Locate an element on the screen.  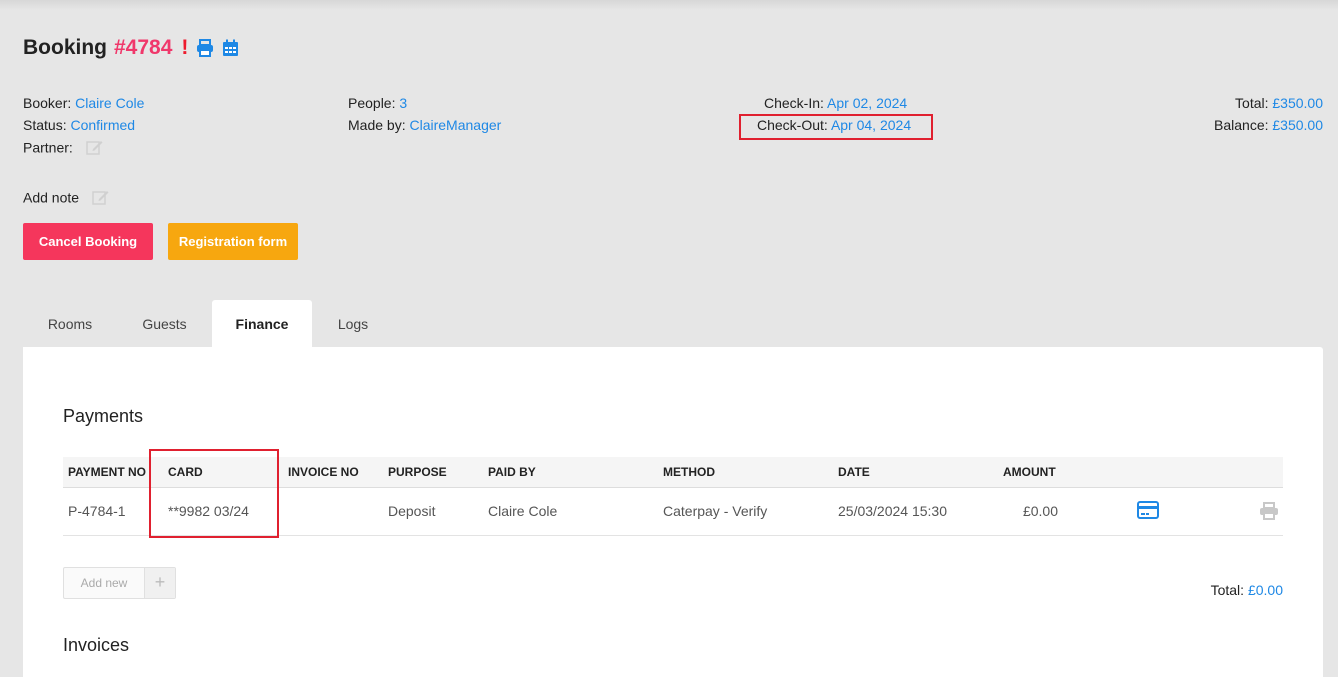
method-cell: Caterpay - Verify is located at coordinates (715, 511).